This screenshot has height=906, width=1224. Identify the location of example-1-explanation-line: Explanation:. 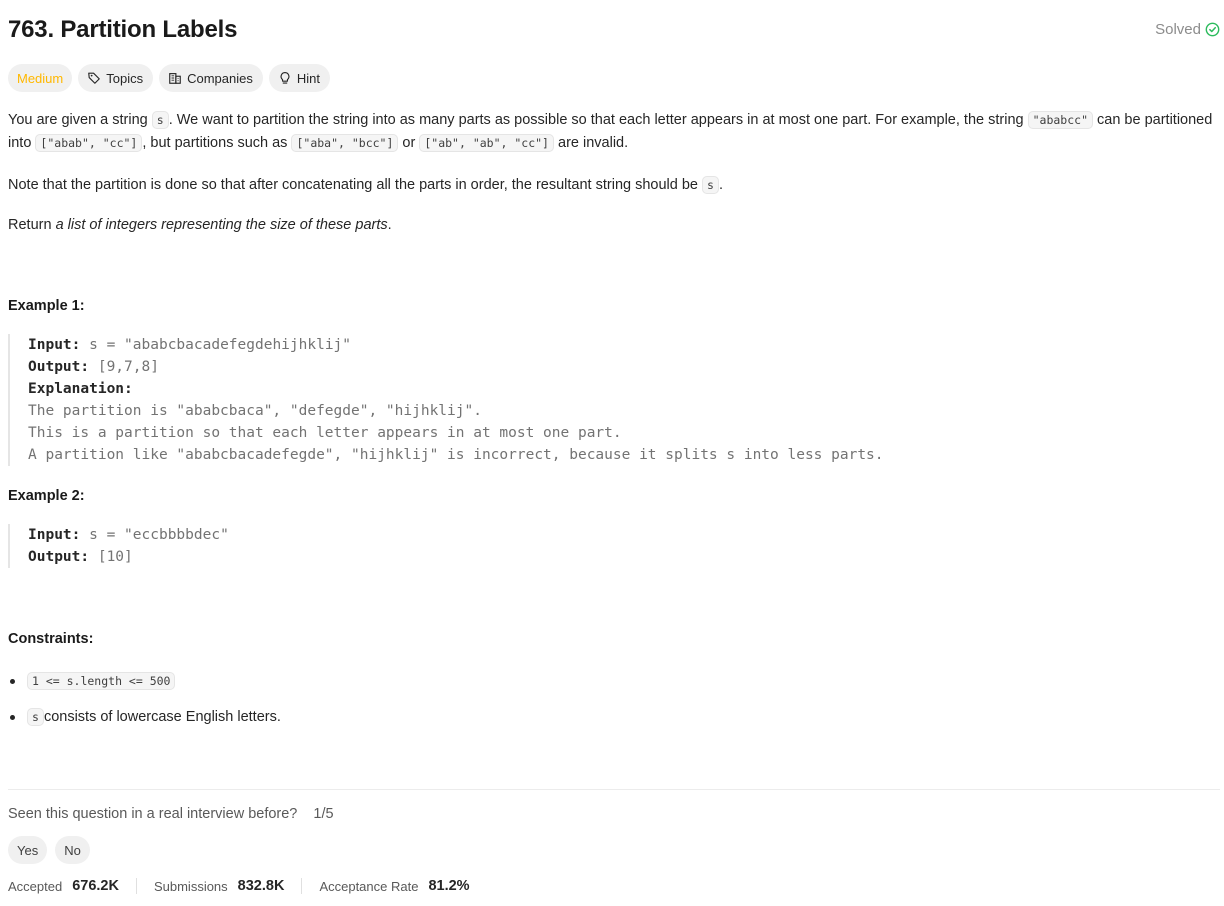
(456, 389).